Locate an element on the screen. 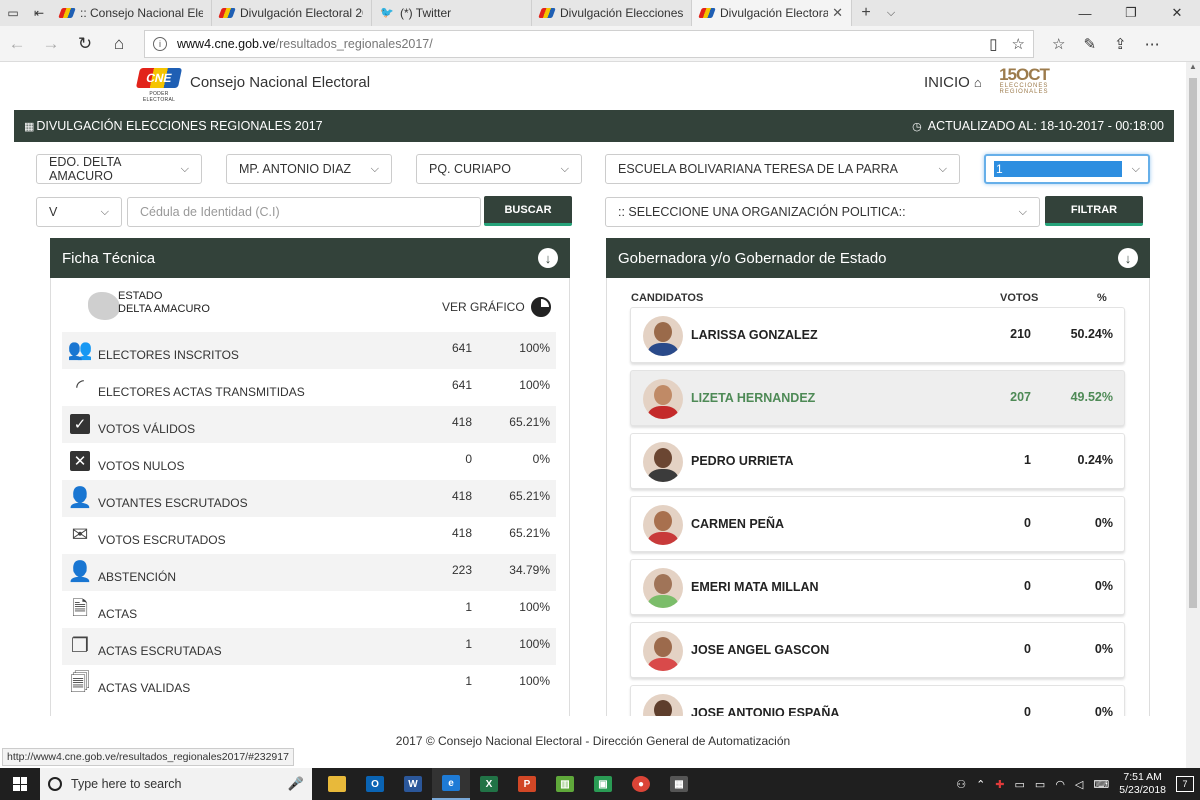 Image resolution: width=1200 pixels, height=800 pixels. tab-title: :: Consejo Nacional Electora is located at coordinates (141, 13).